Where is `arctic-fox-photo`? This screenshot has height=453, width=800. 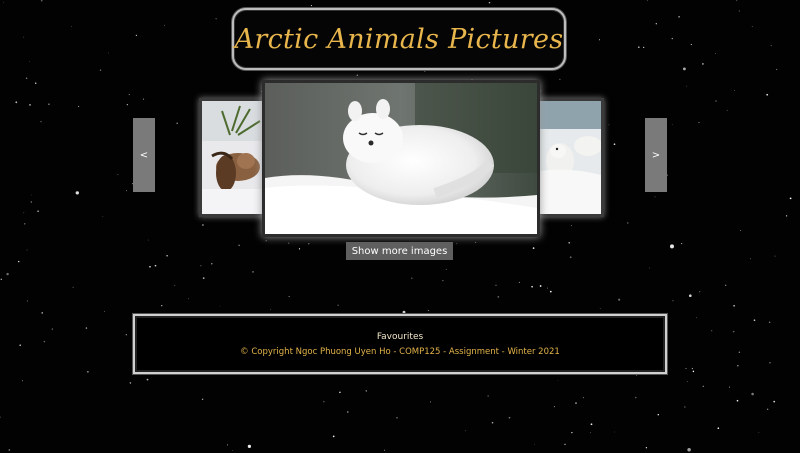
arctic-fox-photo is located at coordinates (401, 158).